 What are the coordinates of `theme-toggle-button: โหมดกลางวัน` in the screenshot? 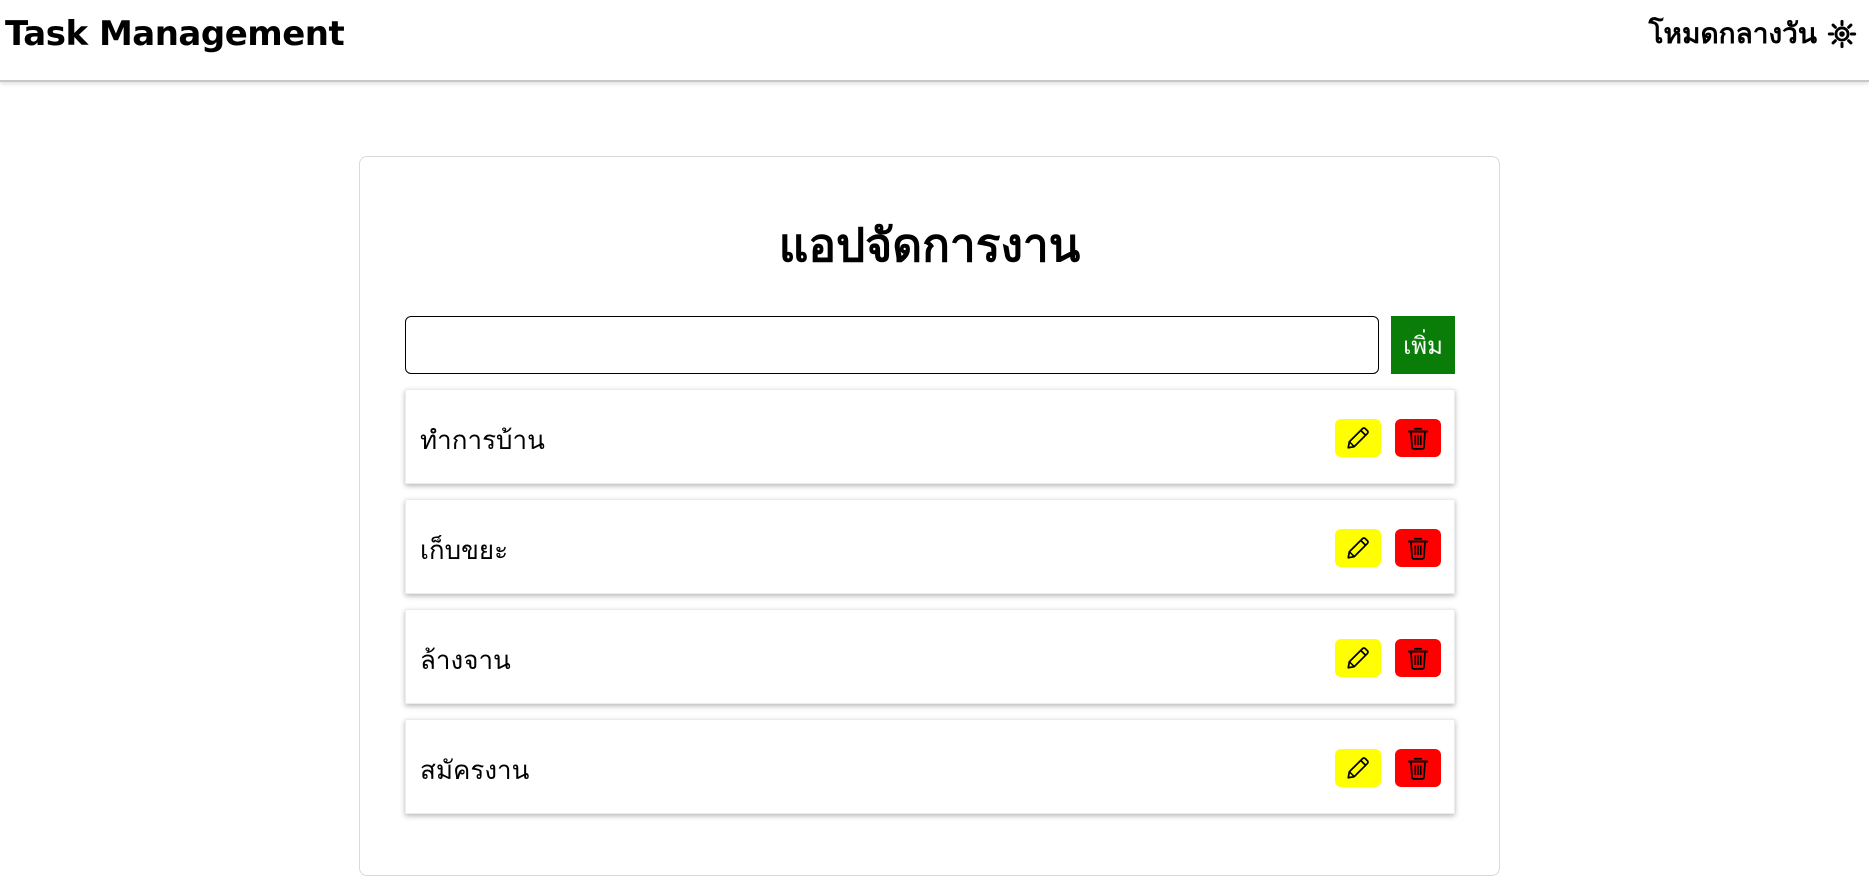 It's located at (1752, 34).